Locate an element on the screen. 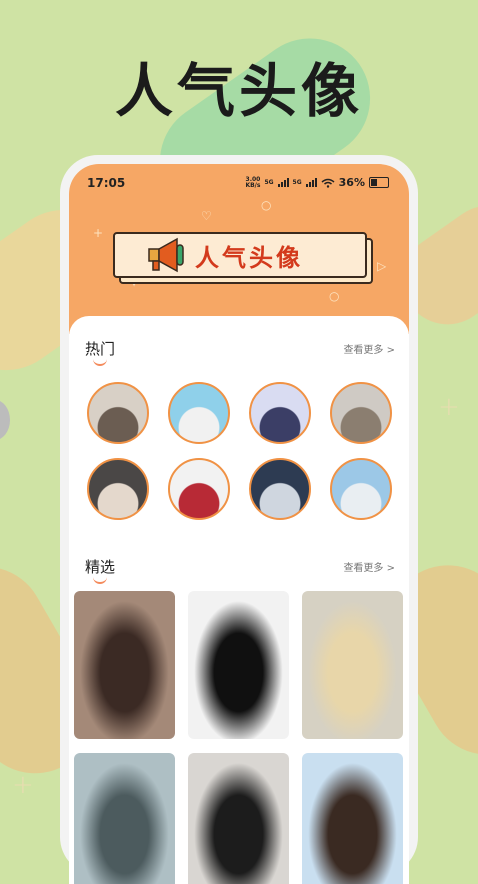  wifi-icon is located at coordinates (328, 183).